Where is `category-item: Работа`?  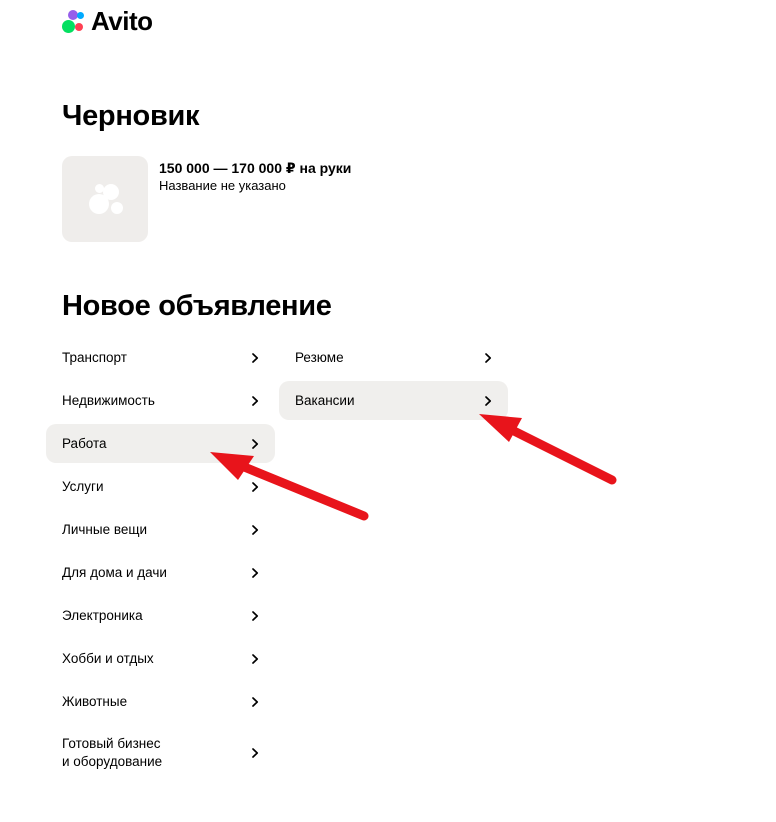 category-item: Работа is located at coordinates (160, 443).